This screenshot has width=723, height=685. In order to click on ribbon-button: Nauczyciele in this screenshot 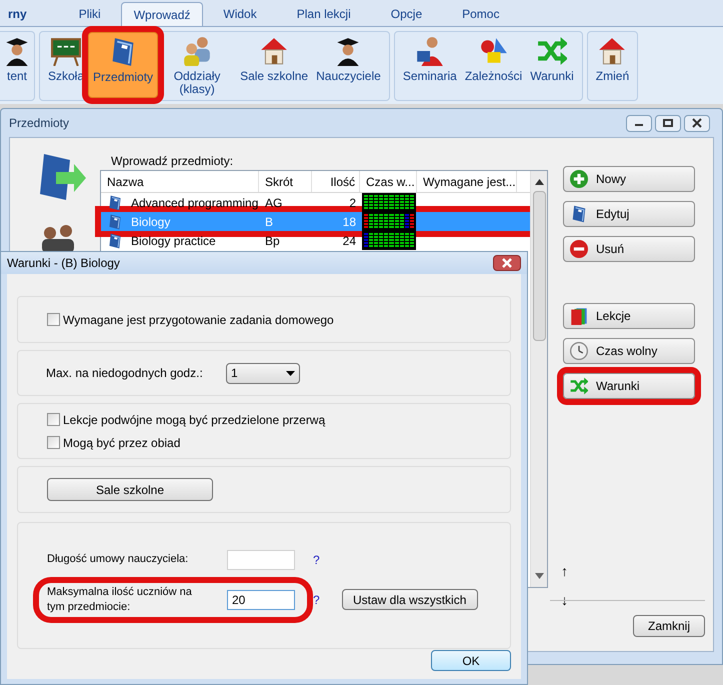, I will do `click(348, 65)`.